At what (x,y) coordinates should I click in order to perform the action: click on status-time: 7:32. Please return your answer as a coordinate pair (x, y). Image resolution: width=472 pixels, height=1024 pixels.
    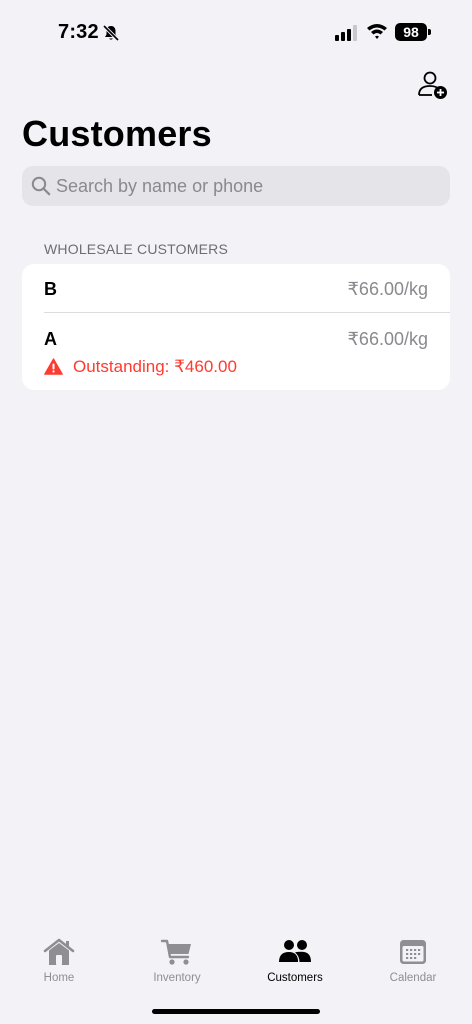
    Looking at the image, I should click on (78, 32).